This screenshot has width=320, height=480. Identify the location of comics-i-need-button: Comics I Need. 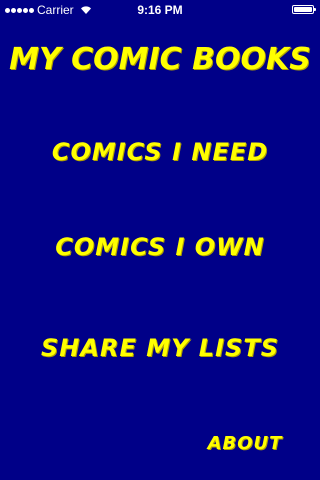
(160, 152).